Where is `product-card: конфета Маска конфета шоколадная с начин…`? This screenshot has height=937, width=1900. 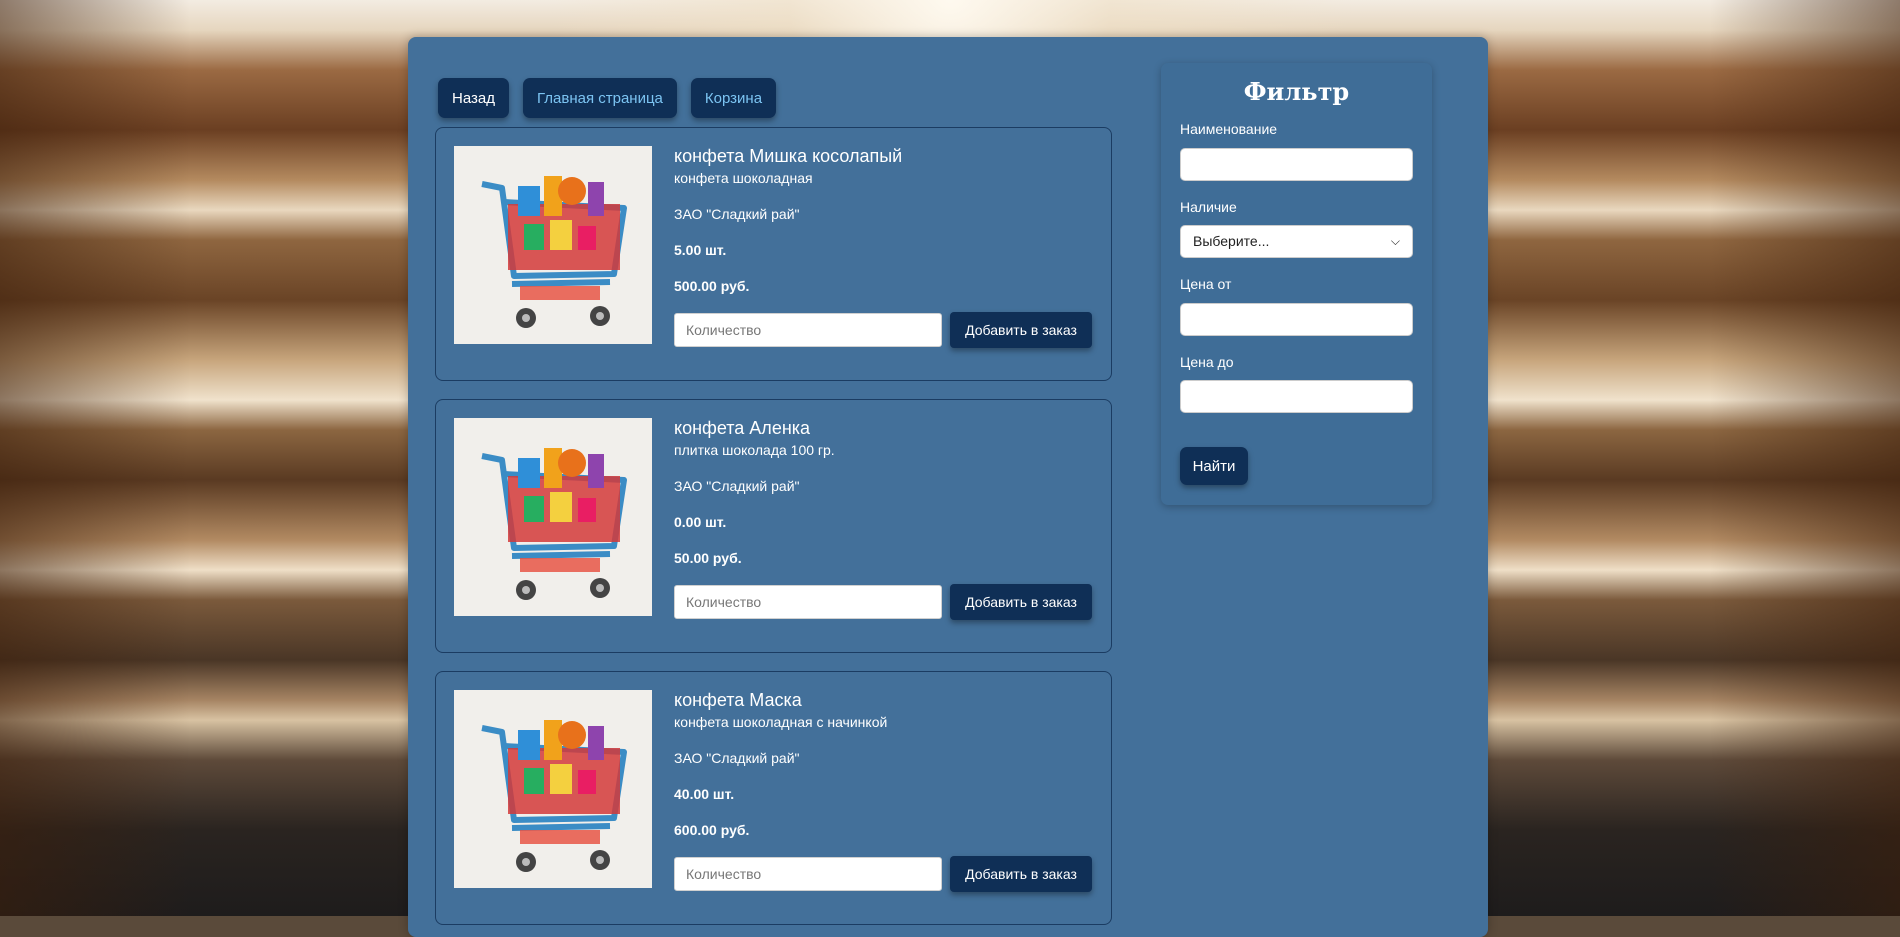
product-card: конфета Маска конфета шоколадная с начин… is located at coordinates (773, 798).